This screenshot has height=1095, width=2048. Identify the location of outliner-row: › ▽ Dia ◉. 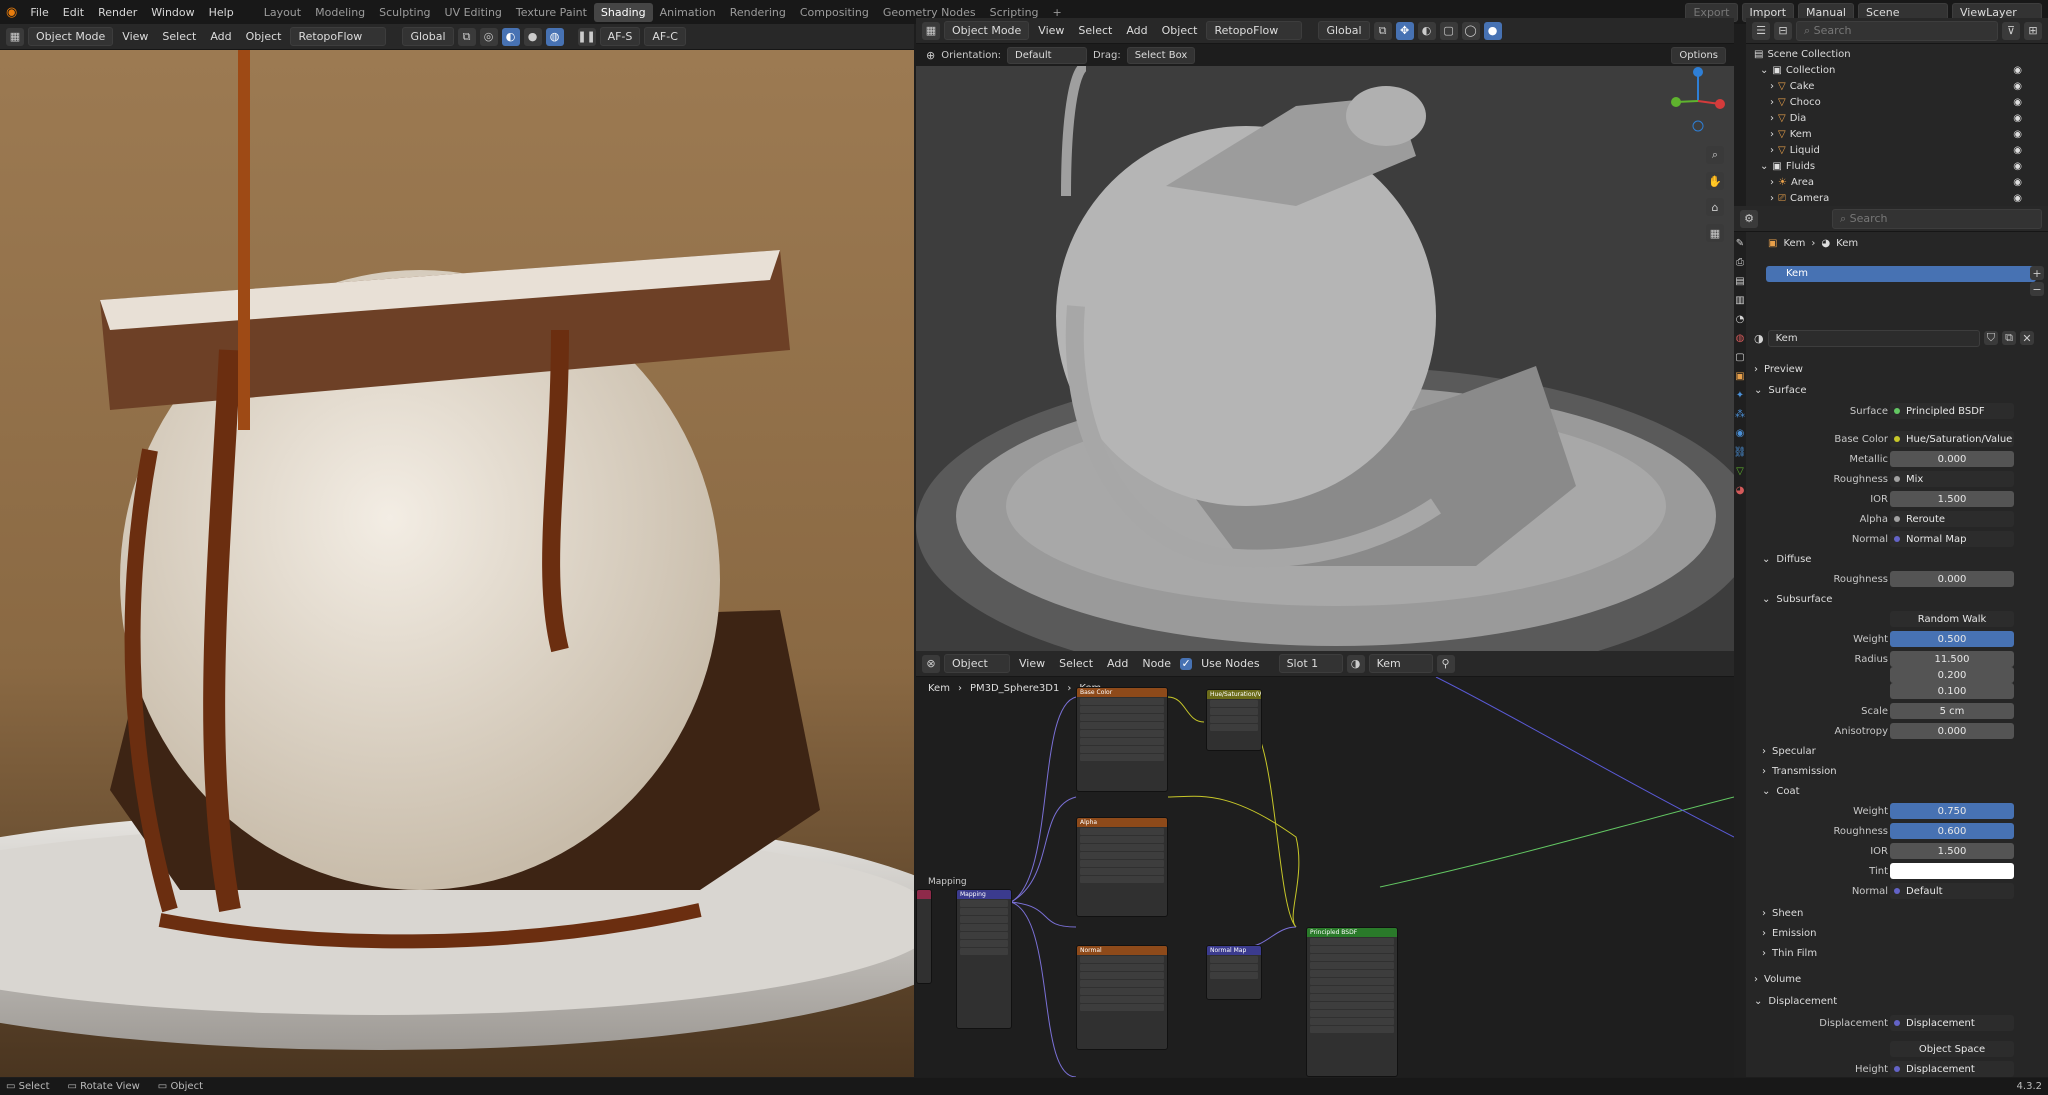
(1897, 118).